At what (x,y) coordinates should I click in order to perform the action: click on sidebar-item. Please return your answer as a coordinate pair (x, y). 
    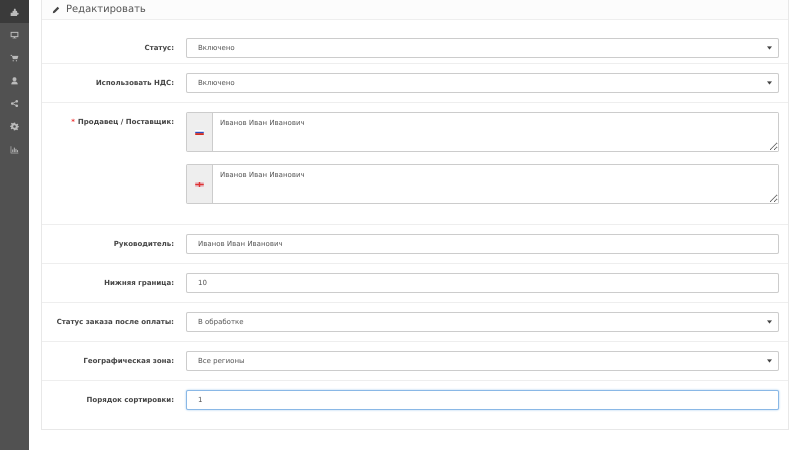
    Looking at the image, I should click on (14, 11).